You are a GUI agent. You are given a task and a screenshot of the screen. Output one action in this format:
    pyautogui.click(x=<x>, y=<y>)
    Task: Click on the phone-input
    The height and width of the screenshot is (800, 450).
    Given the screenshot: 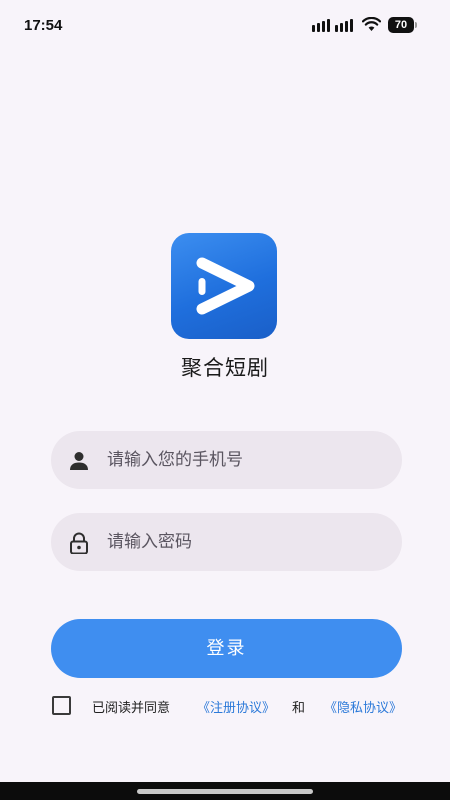 What is the action you would take?
    pyautogui.click(x=247, y=460)
    